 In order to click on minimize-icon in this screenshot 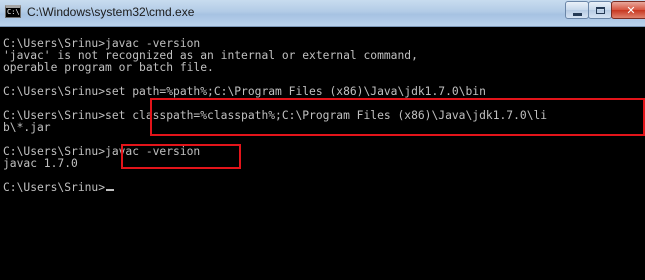, I will do `click(577, 14)`.